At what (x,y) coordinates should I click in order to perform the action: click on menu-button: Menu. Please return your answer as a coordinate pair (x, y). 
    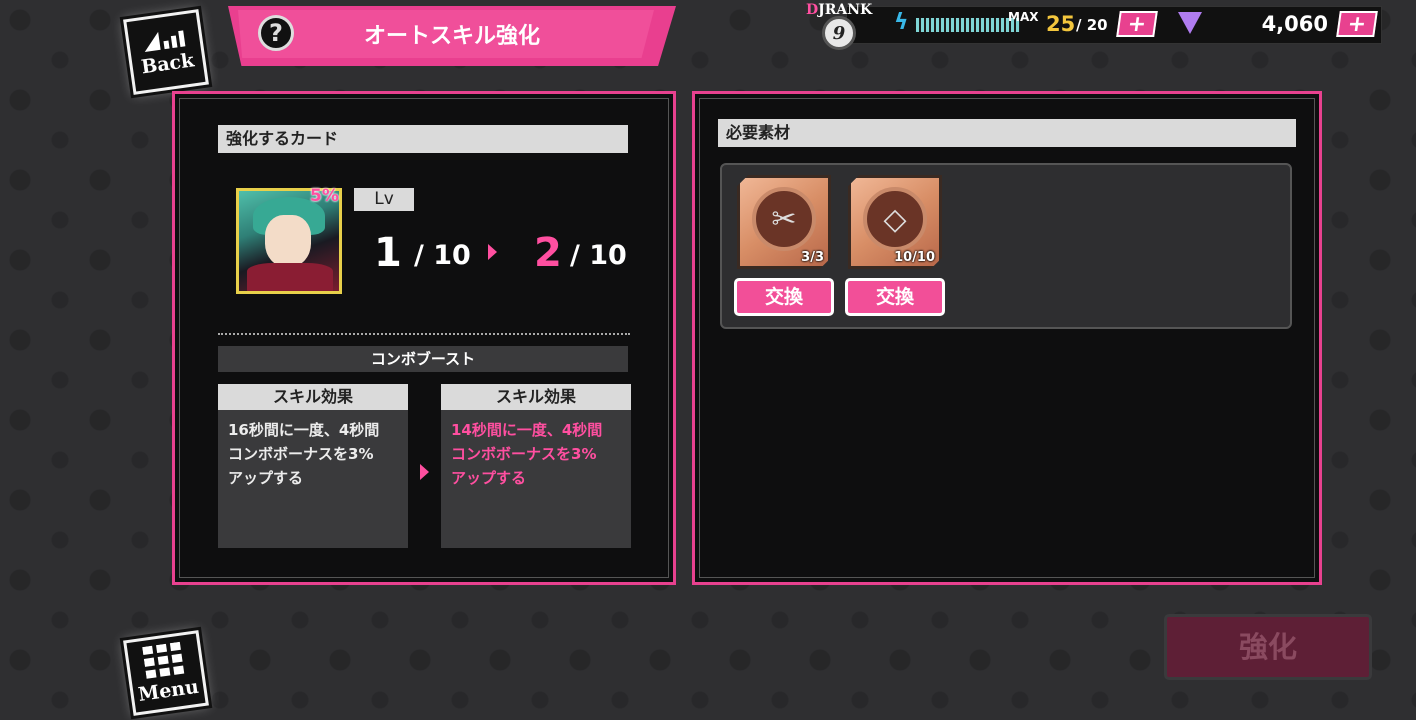
    Looking at the image, I should click on (166, 673).